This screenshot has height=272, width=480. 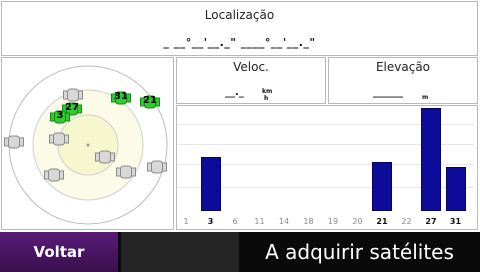 I want to click on satellite-number-label: 19, so click(x=333, y=221).